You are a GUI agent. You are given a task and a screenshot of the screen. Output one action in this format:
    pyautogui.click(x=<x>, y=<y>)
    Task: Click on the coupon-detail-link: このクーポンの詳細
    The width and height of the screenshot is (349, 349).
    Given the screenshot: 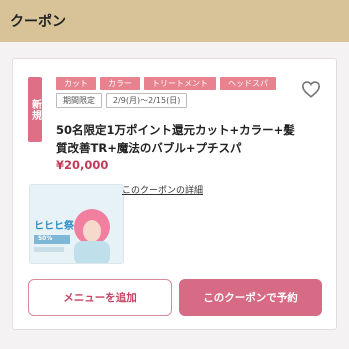 What is the action you would take?
    pyautogui.click(x=162, y=189)
    